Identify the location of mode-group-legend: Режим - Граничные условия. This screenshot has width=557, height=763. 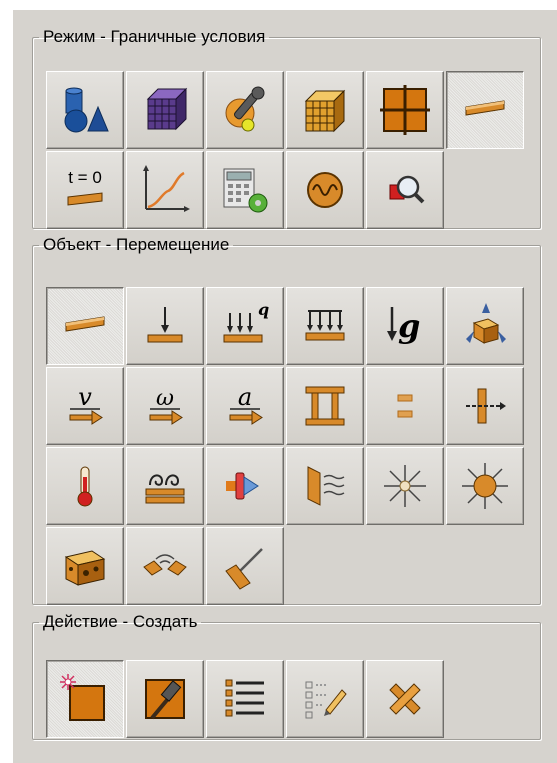
(154, 36).